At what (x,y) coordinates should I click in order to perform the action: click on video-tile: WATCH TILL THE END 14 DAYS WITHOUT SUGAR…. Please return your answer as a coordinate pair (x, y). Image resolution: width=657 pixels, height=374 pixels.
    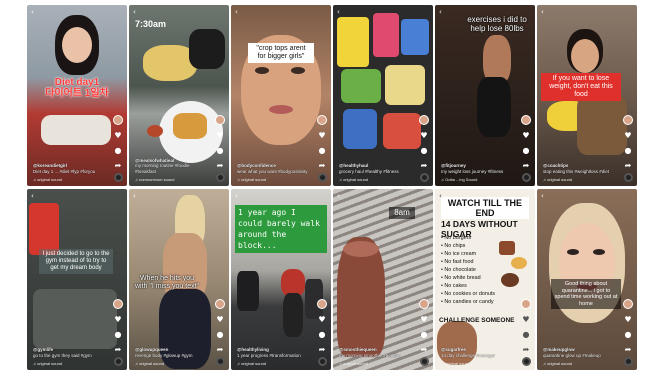
    Looking at the image, I should click on (485, 279).